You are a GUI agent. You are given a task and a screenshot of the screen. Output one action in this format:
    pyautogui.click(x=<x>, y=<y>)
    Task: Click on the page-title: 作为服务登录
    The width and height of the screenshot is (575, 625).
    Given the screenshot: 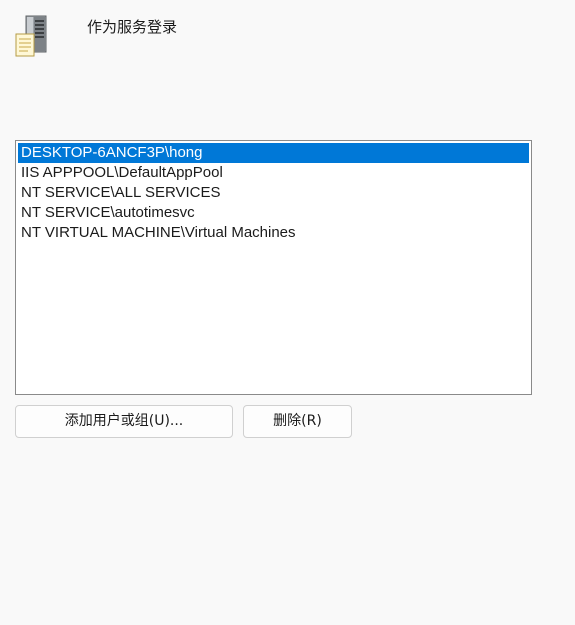 What is the action you would take?
    pyautogui.click(x=132, y=27)
    